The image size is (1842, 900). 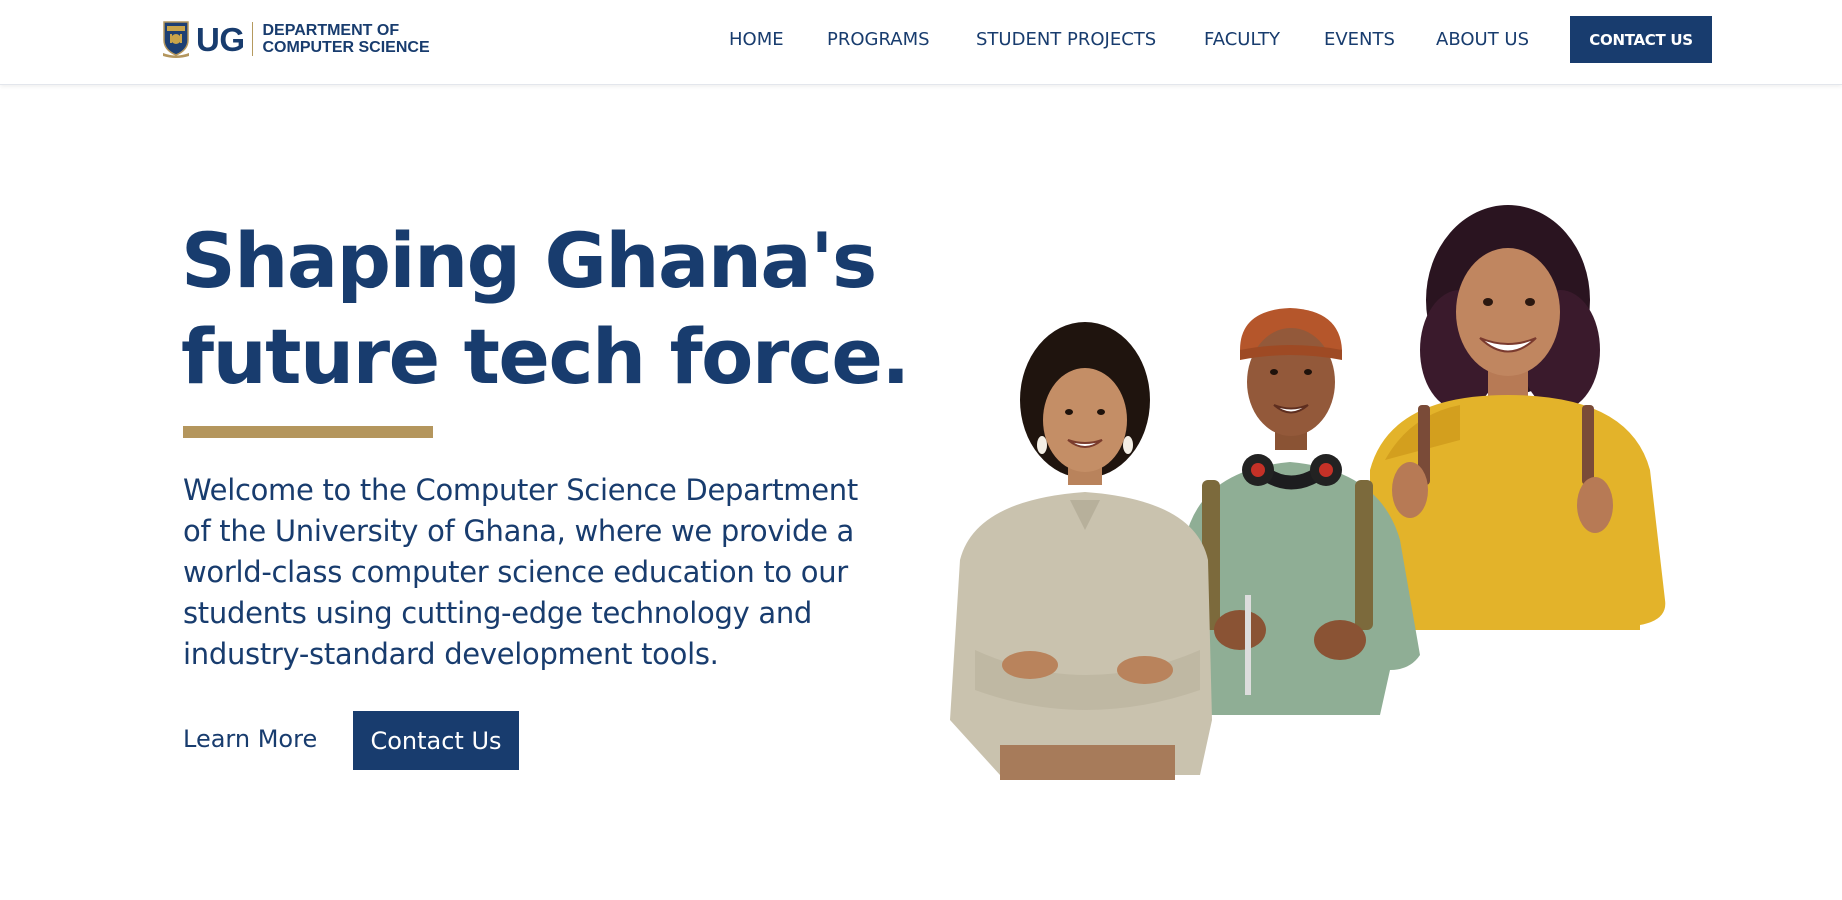 I want to click on nav-item-programs: PROGRAMS, so click(x=878, y=40).